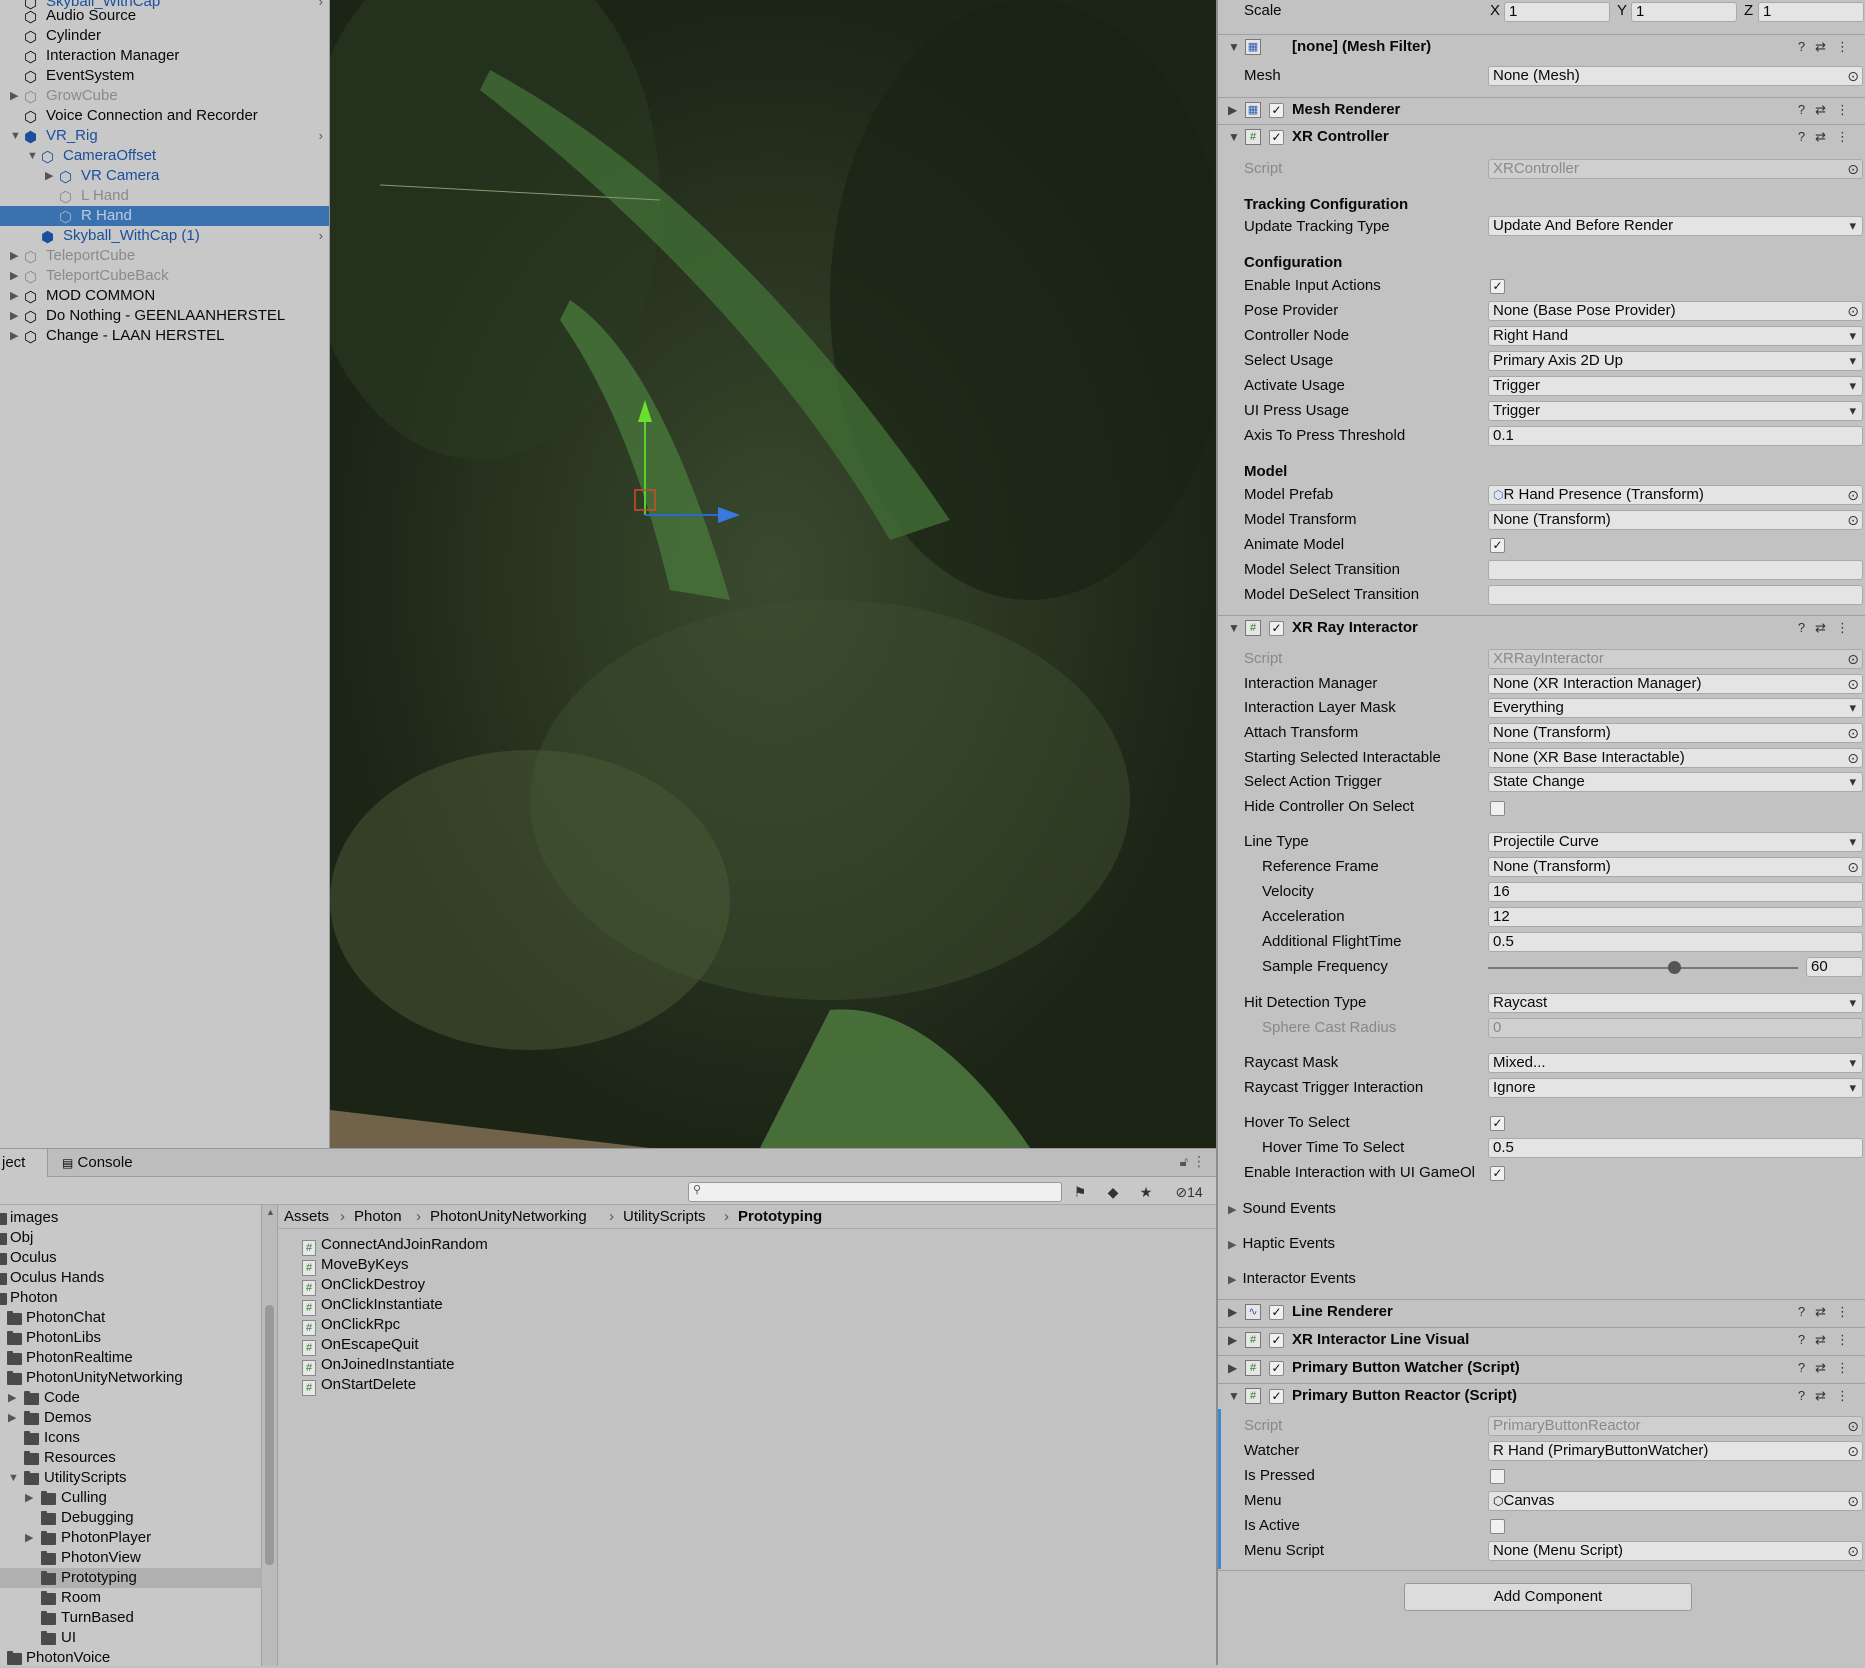 Image resolution: width=1865 pixels, height=1668 pixels. I want to click on folder-item: ▼ UtilityScripts, so click(131, 1478).